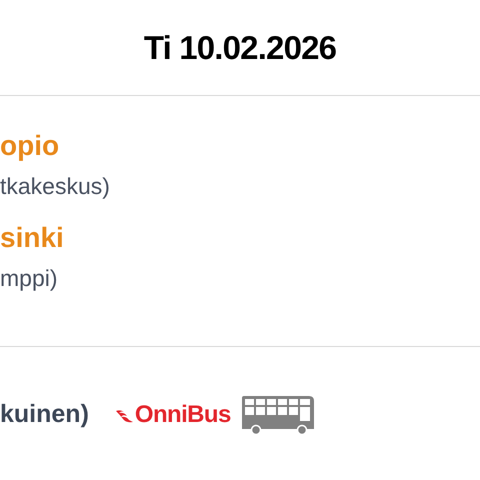  What do you see at coordinates (55, 186) in the screenshot?
I see `station-name: tkakeskus)` at bounding box center [55, 186].